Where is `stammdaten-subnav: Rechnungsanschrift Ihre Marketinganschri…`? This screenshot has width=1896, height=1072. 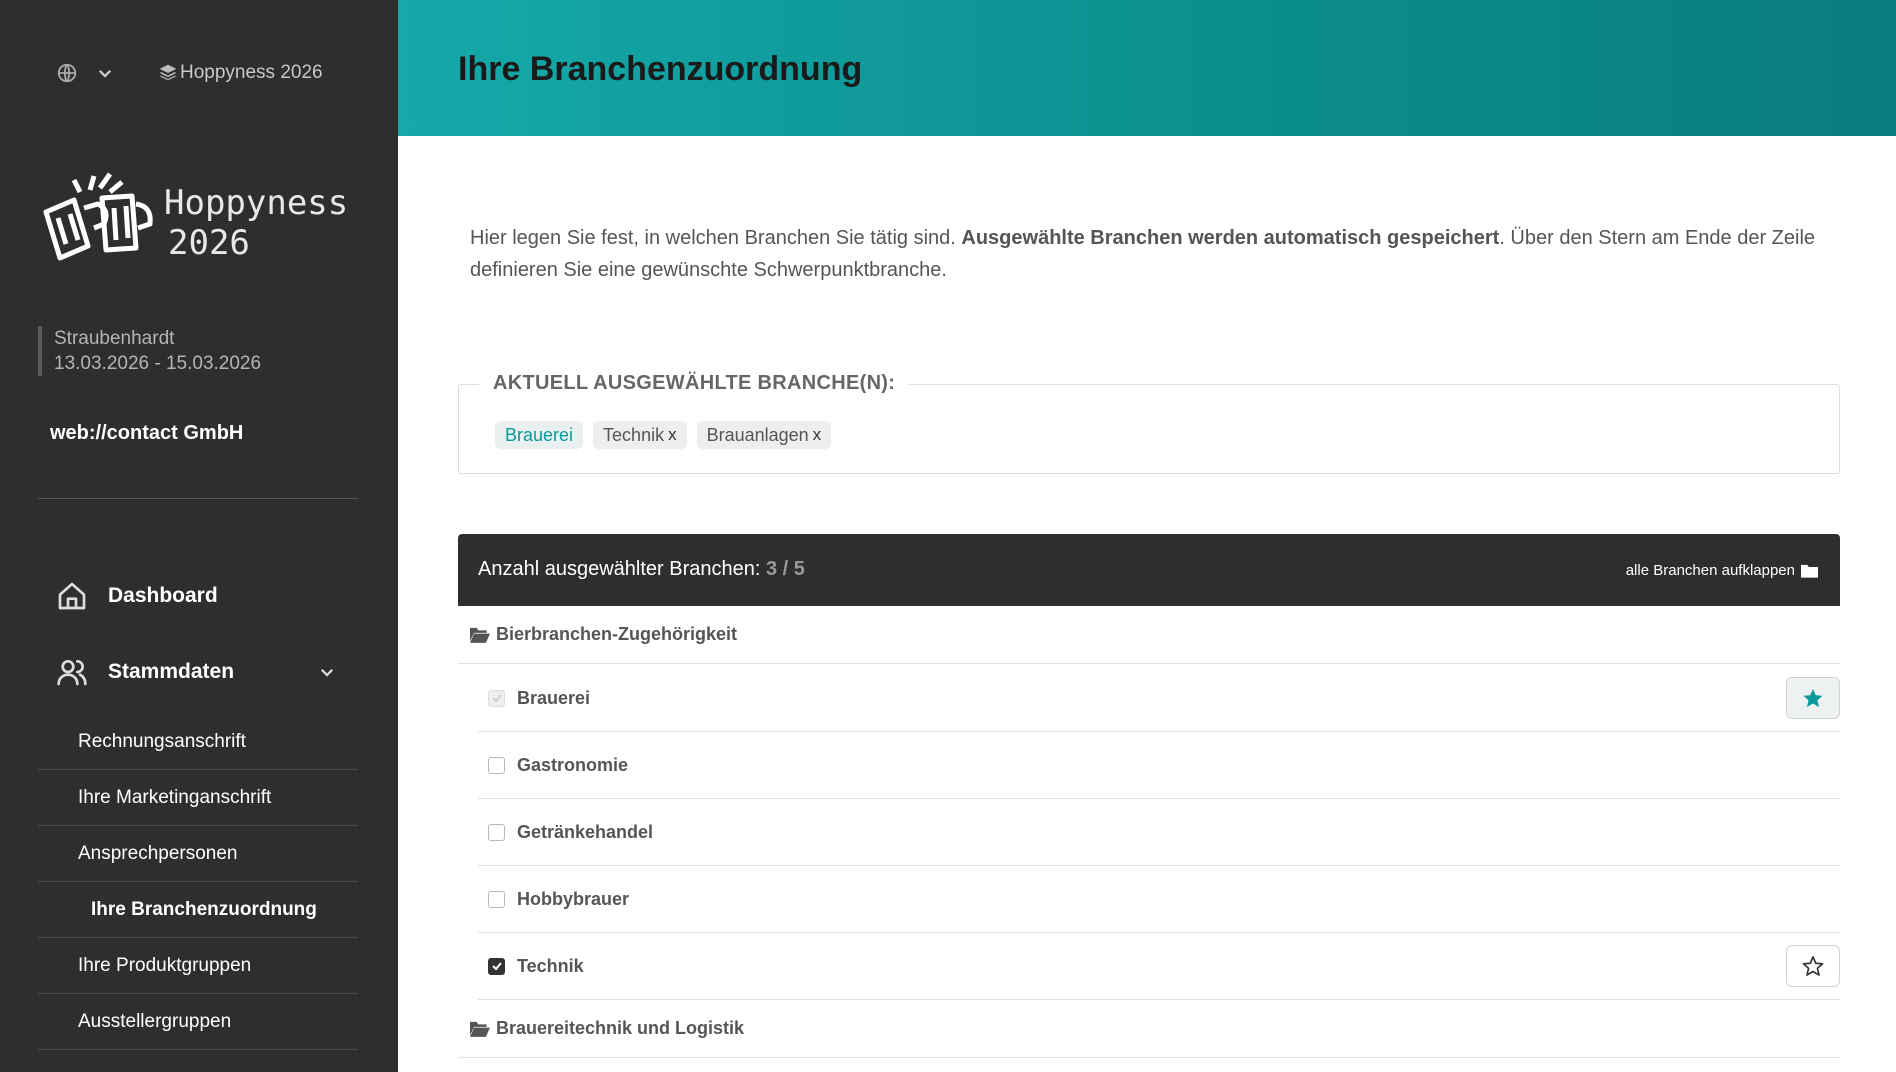
stammdaten-subnav: Rechnungsanschrift Ihre Marketinganschri… is located at coordinates (198, 882).